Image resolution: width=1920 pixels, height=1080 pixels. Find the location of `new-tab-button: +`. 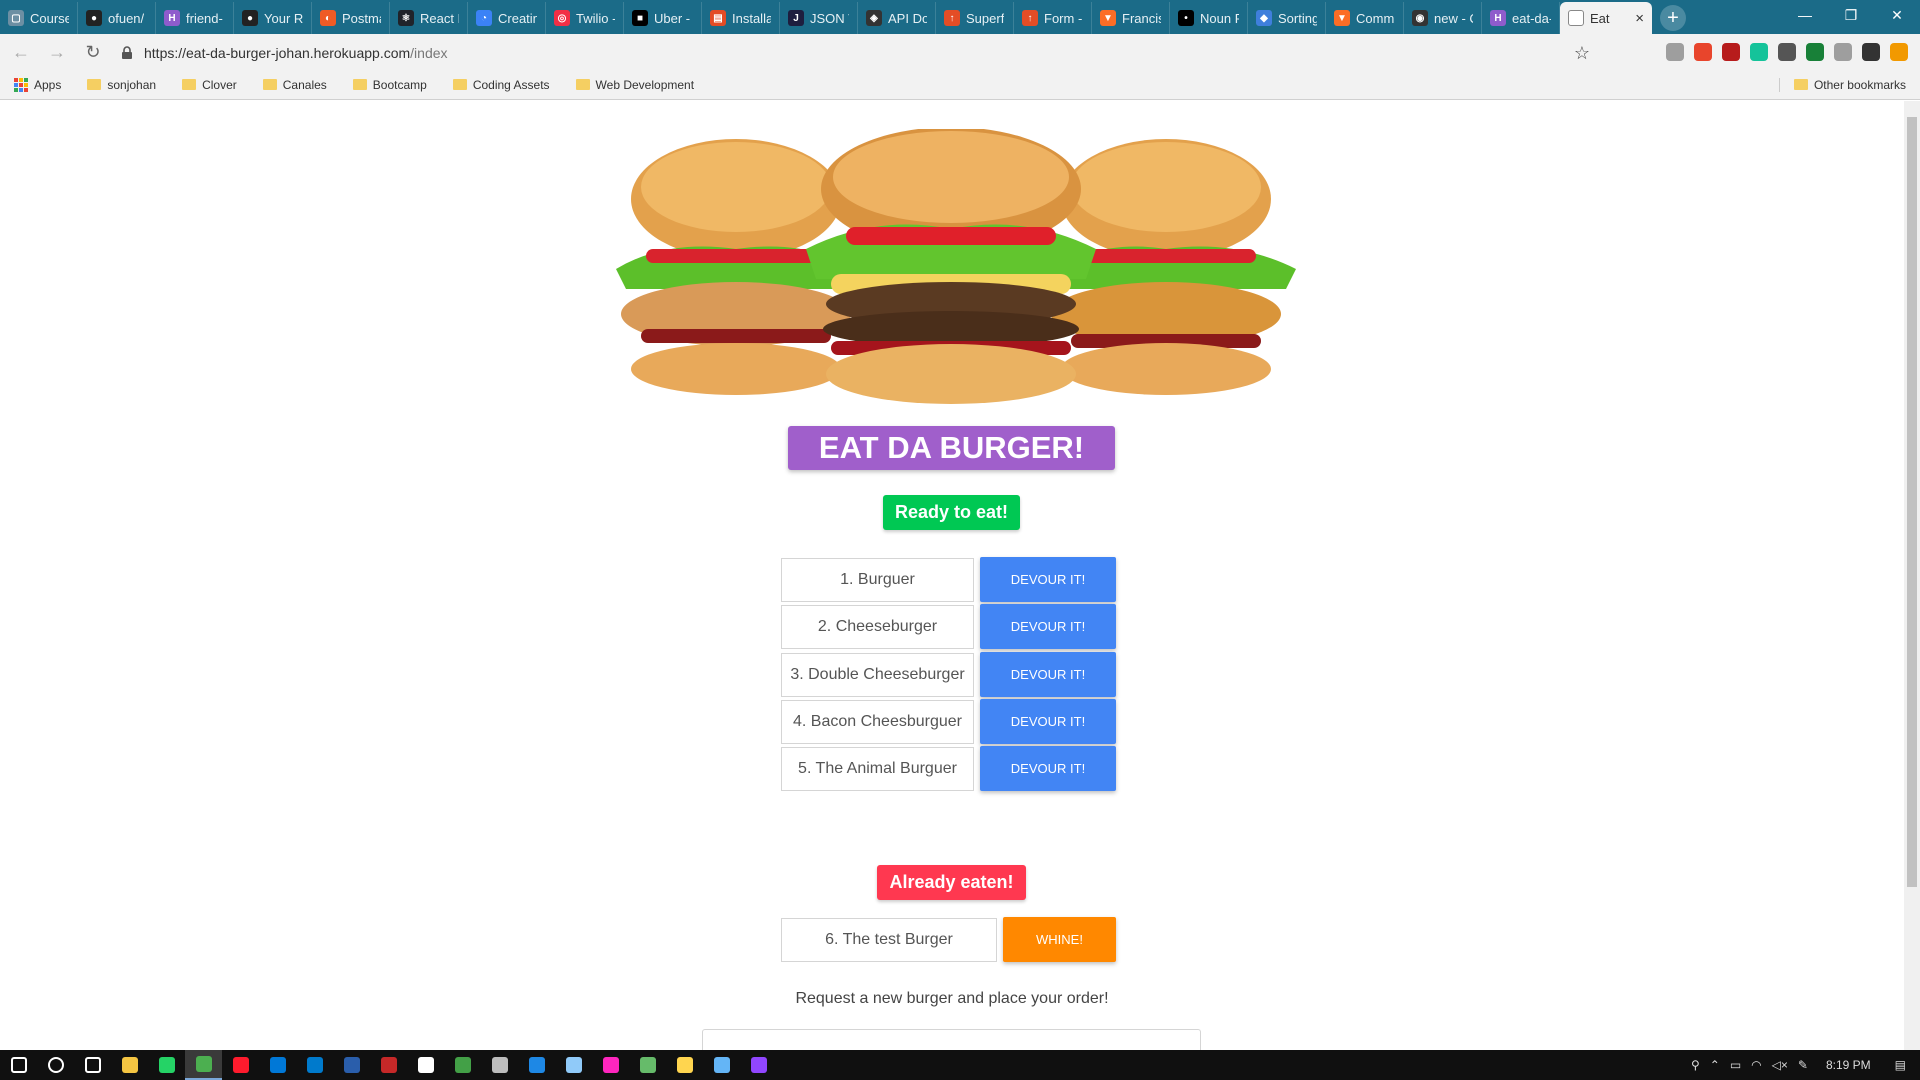

new-tab-button: + is located at coordinates (1673, 18).